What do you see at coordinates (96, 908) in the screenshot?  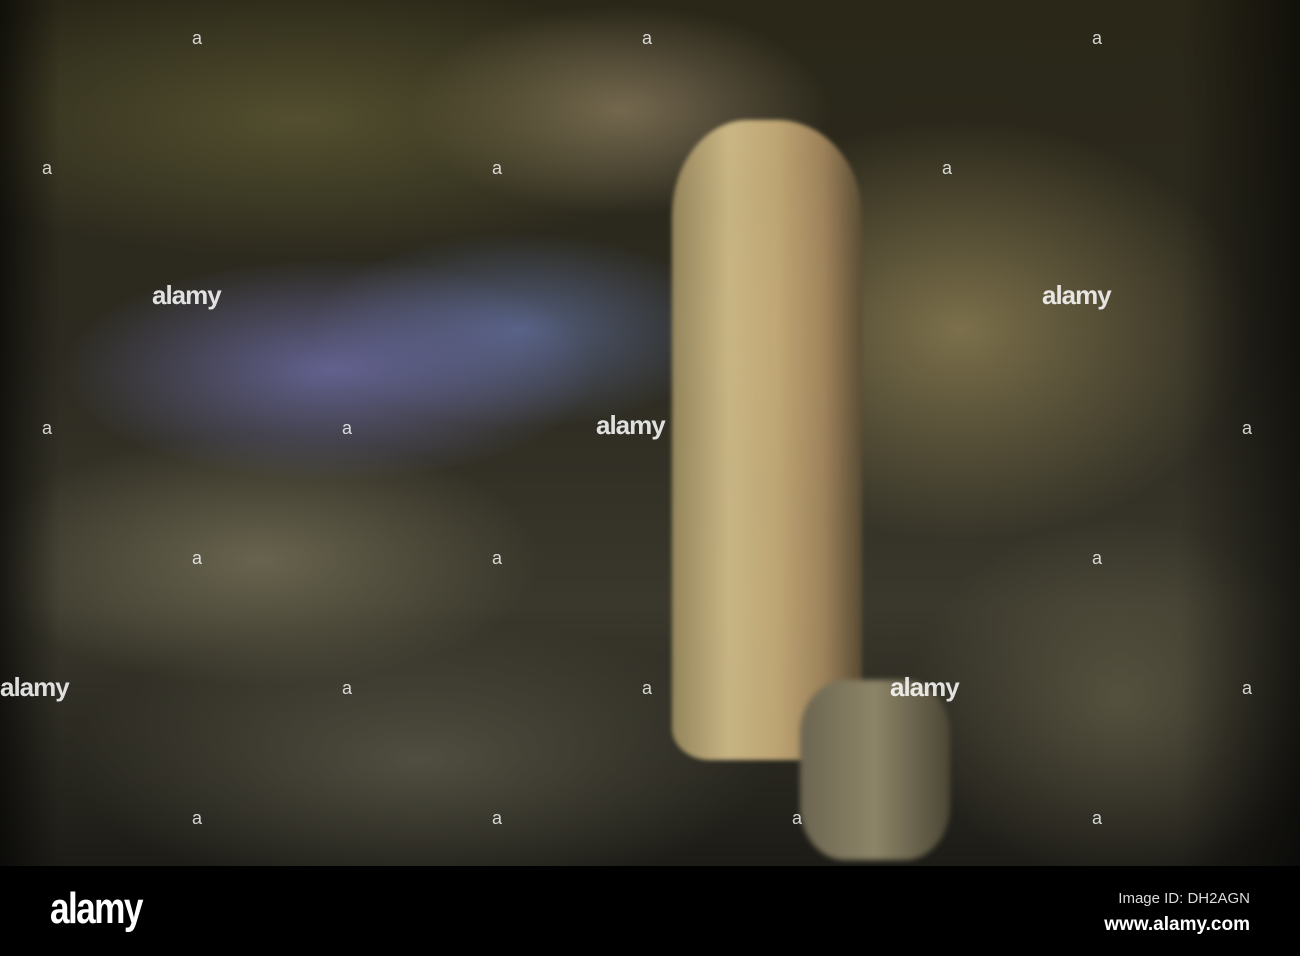 I see `alamy-logo: alamy` at bounding box center [96, 908].